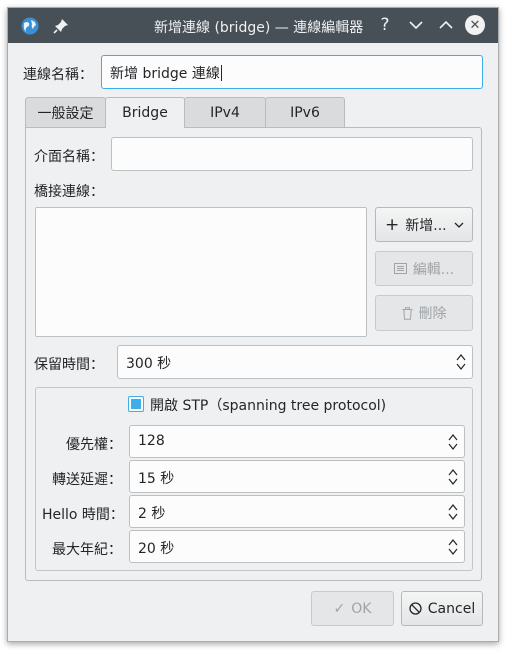 Image resolution: width=512 pixels, height=655 pixels. I want to click on trash-icon, so click(407, 313).